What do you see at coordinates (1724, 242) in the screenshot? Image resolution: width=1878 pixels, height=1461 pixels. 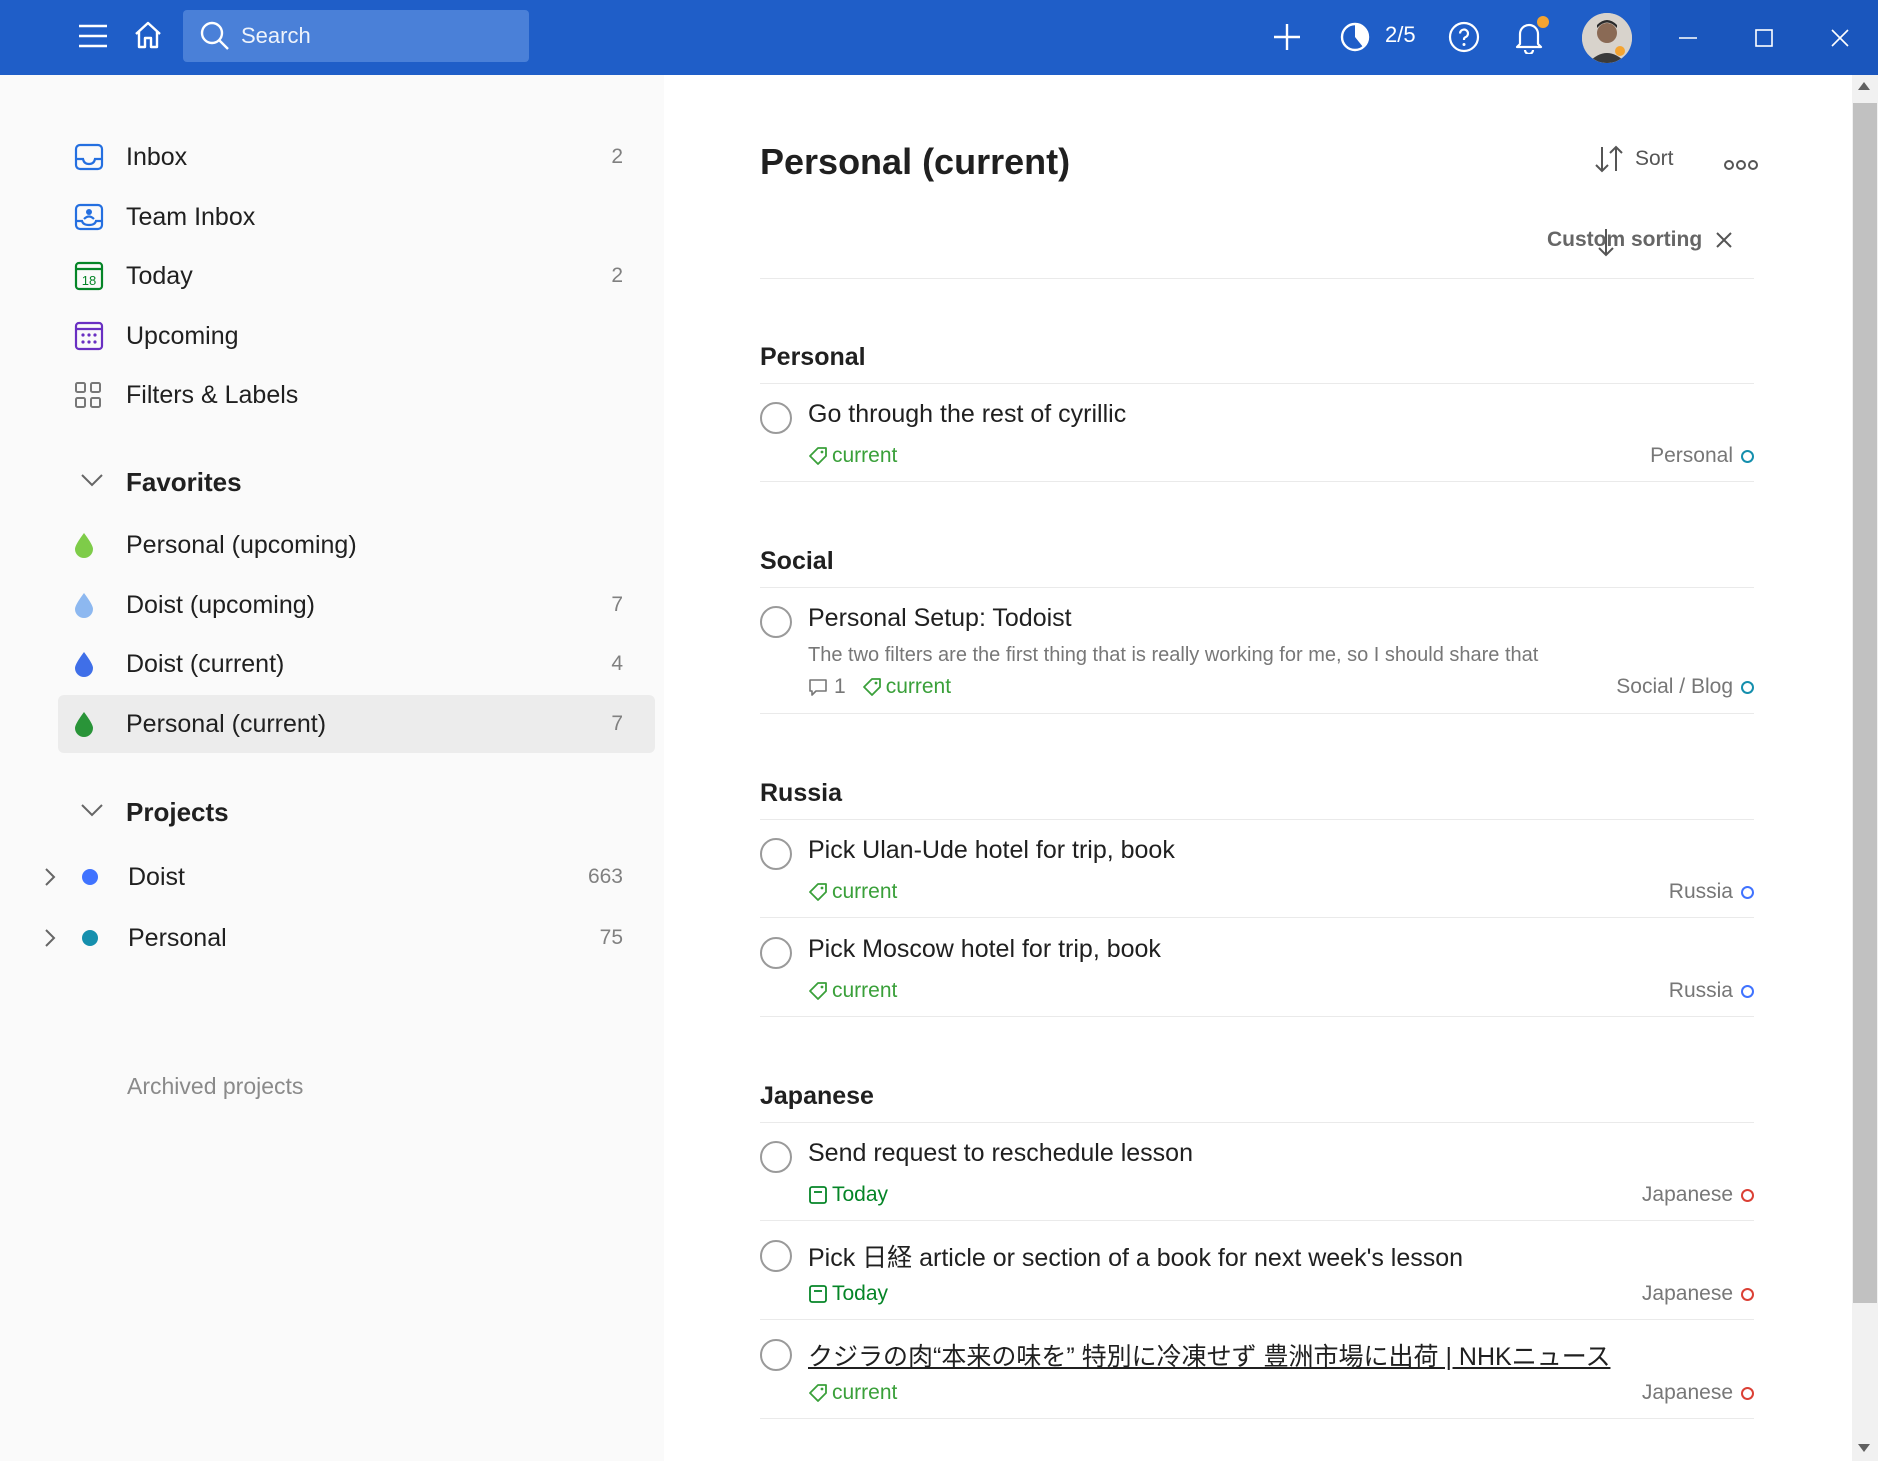 I see `close-sort-icon` at bounding box center [1724, 242].